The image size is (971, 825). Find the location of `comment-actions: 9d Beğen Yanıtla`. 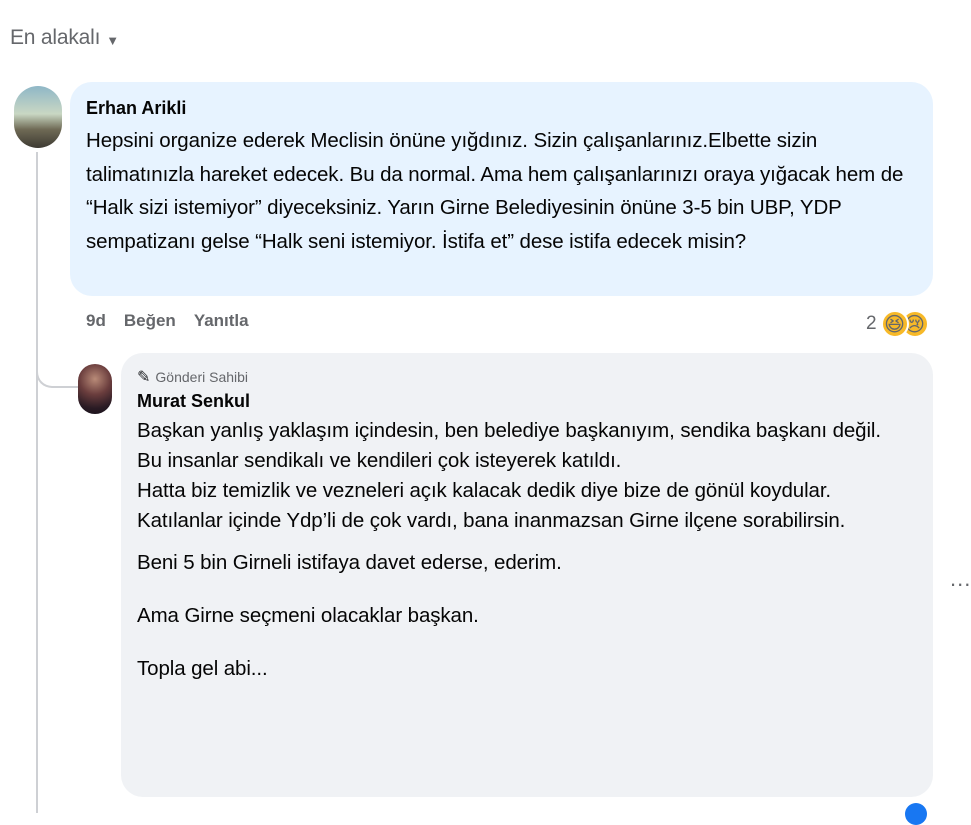

comment-actions: 9d Beğen Yanıtla is located at coordinates (167, 321).